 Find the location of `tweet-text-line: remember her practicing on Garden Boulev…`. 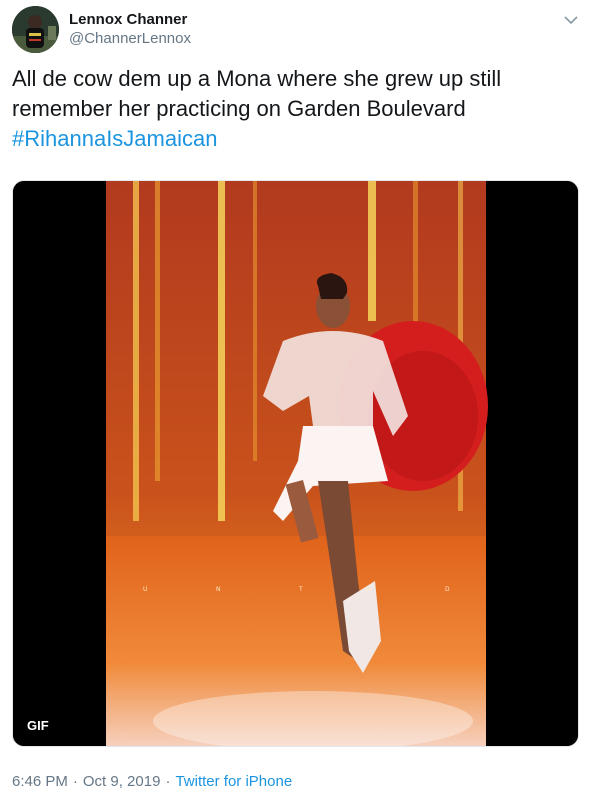

tweet-text-line: remember her practicing on Garden Boulev… is located at coordinates (239, 108).